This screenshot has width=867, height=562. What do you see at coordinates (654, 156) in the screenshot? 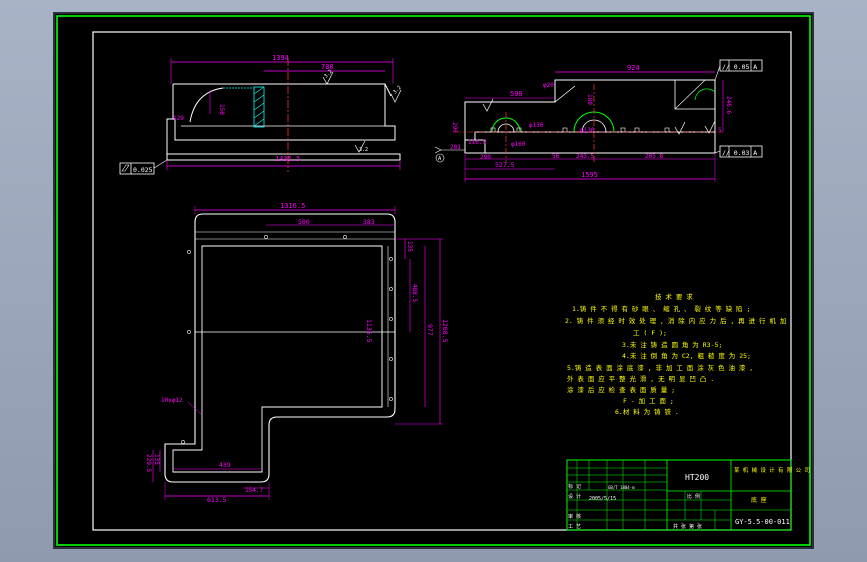
I see `dim-205: 205.8` at bounding box center [654, 156].